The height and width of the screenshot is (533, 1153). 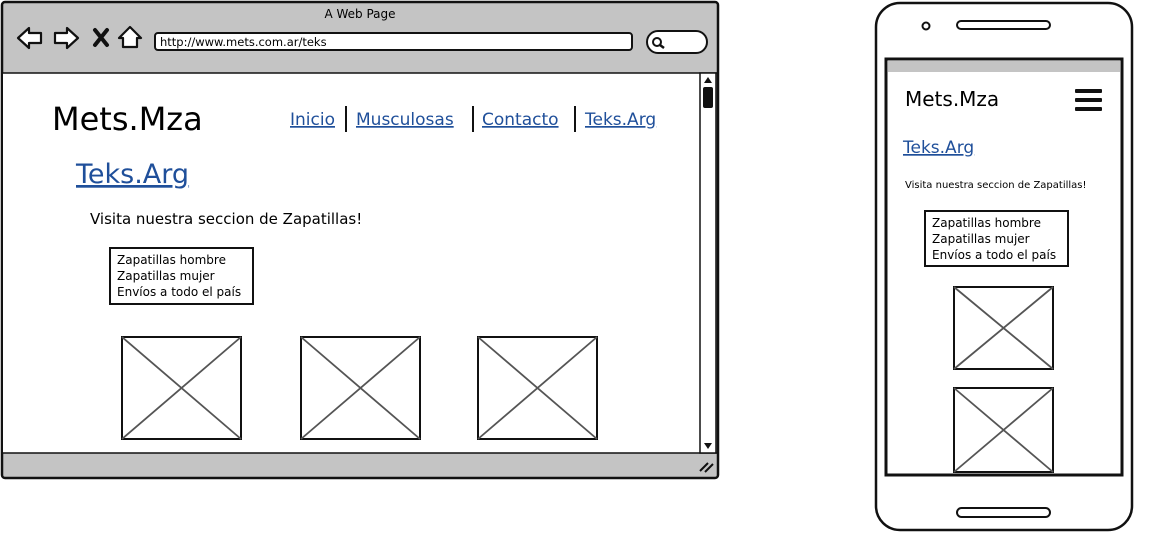 What do you see at coordinates (359, 14) in the screenshot?
I see `window-title: A Web Page` at bounding box center [359, 14].